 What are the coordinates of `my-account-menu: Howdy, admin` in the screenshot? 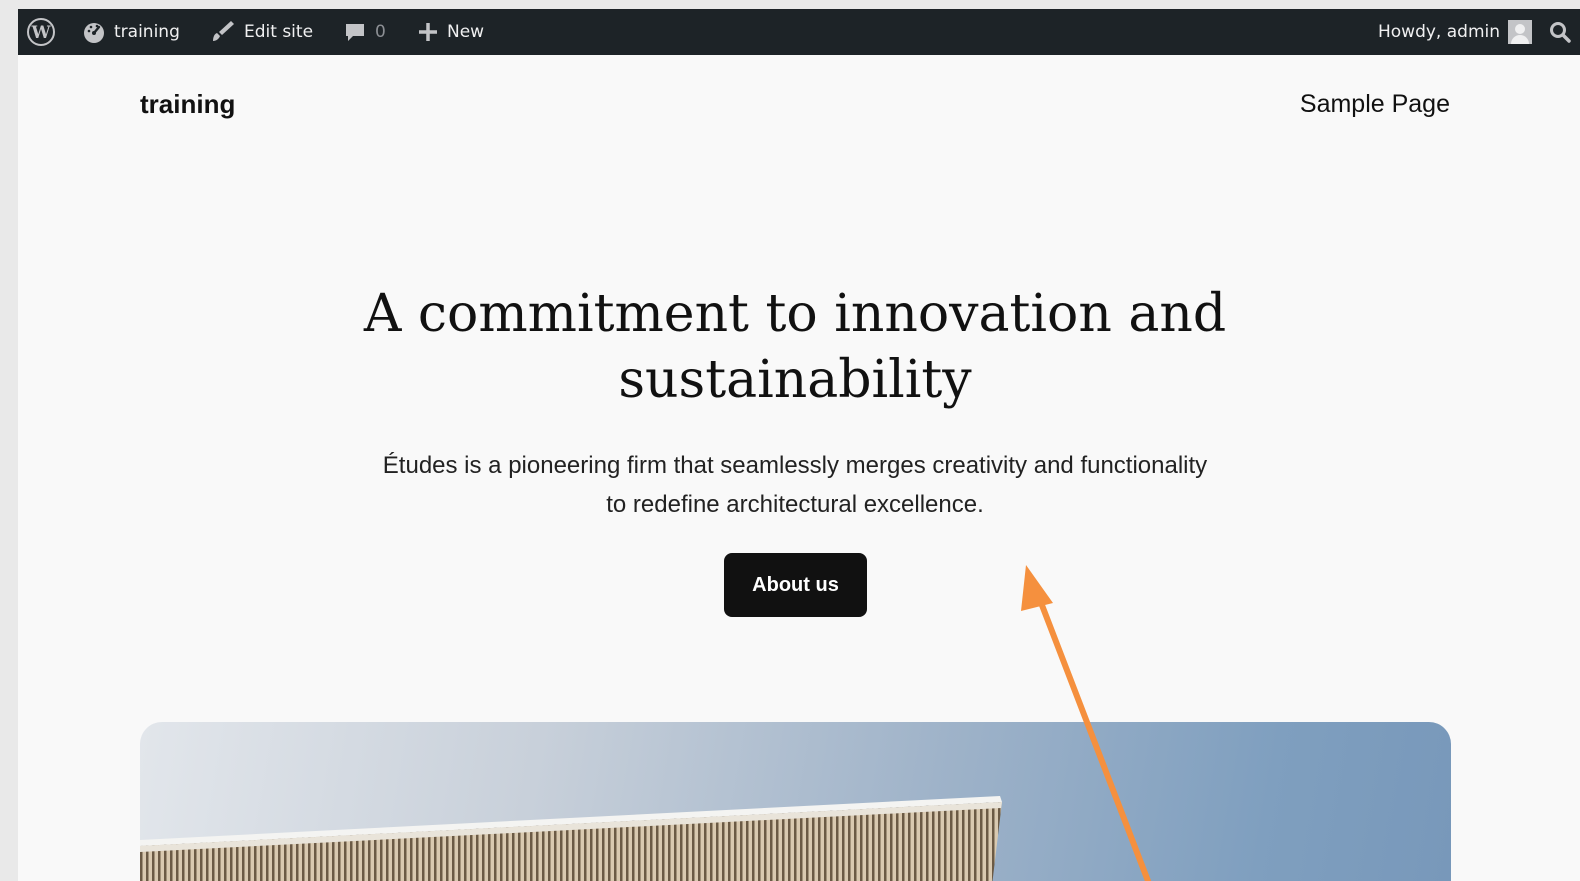 It's located at (1455, 32).